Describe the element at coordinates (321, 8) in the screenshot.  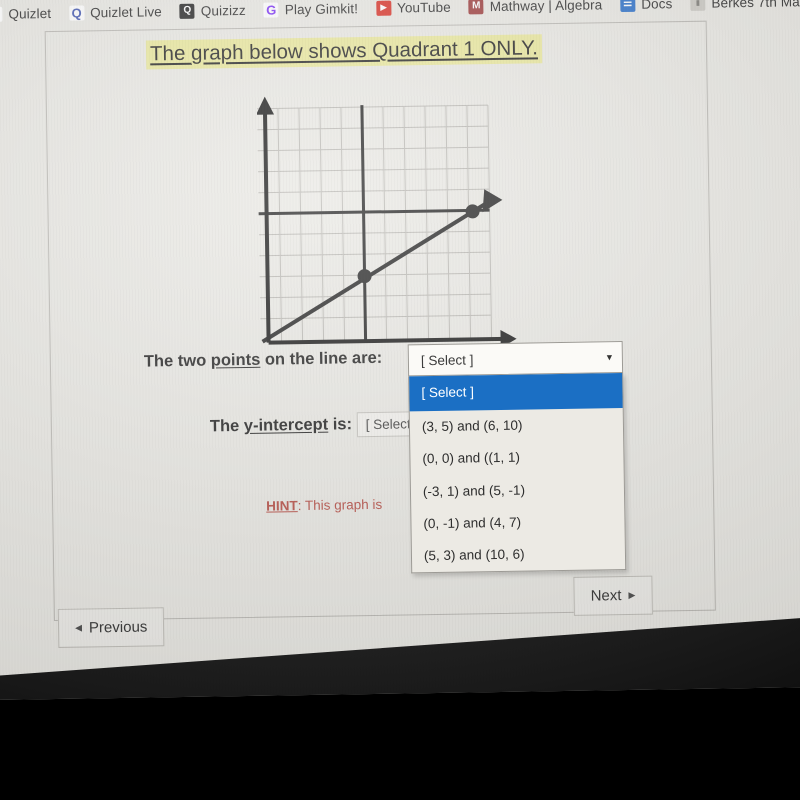
I see `bookmark-label: Play Gimkit!` at that location.